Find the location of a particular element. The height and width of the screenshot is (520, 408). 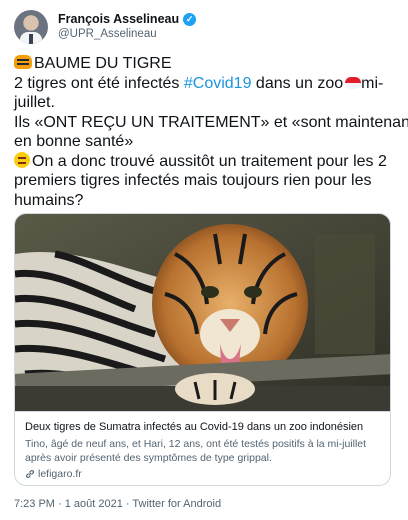

avatar-tie is located at coordinates (31, 39).